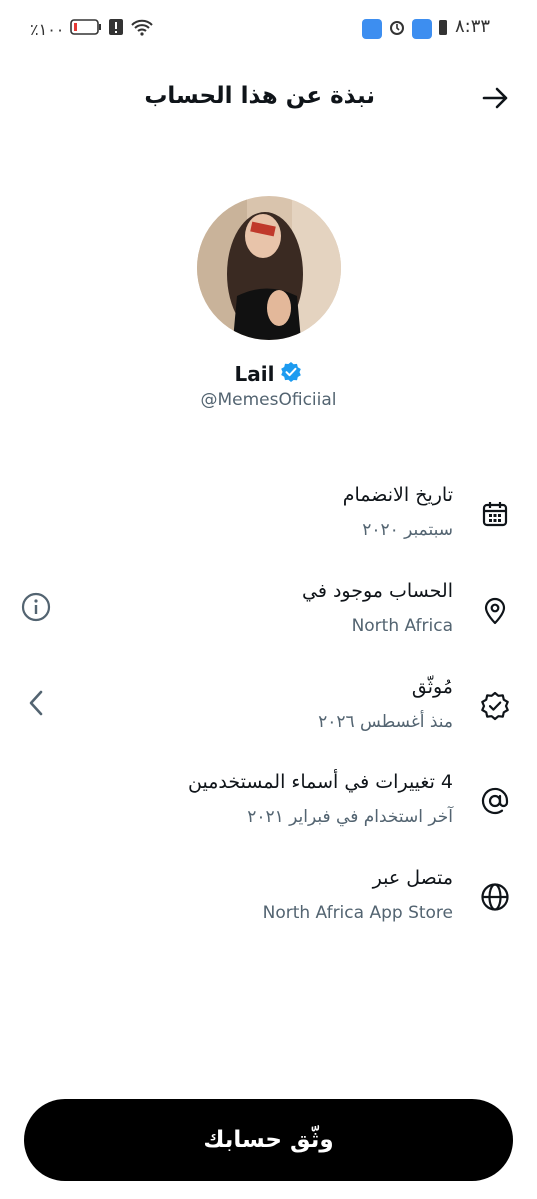 Image resolution: width=537 pixels, height=1199 pixels. What do you see at coordinates (495, 706) in the screenshot?
I see `verified-badge-outline-icon` at bounding box center [495, 706].